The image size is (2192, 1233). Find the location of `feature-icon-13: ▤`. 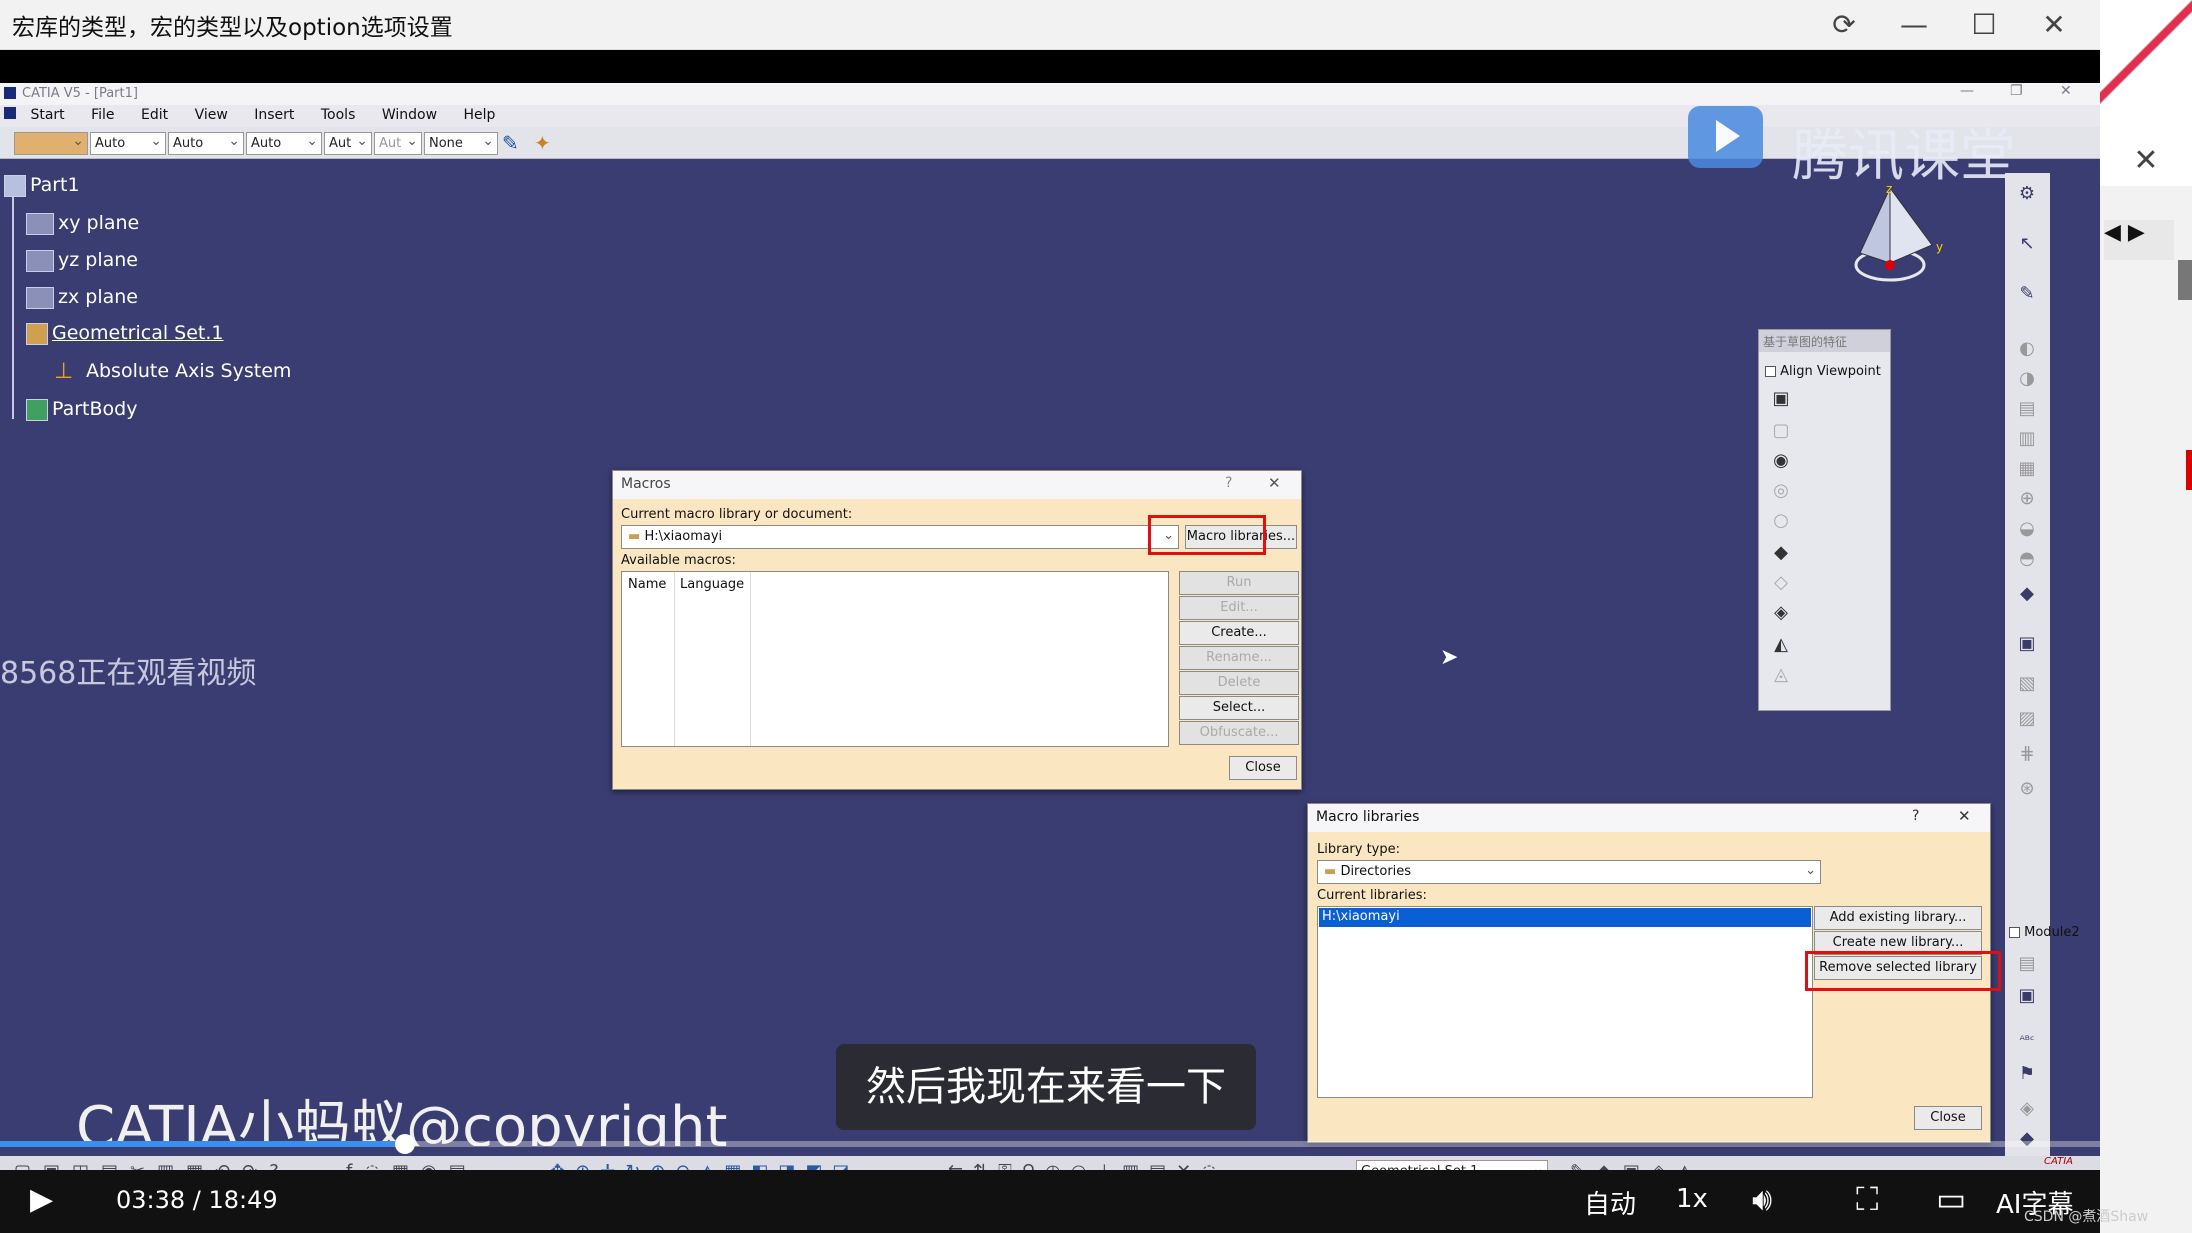

feature-icon-13: ▤ is located at coordinates (2027, 965).